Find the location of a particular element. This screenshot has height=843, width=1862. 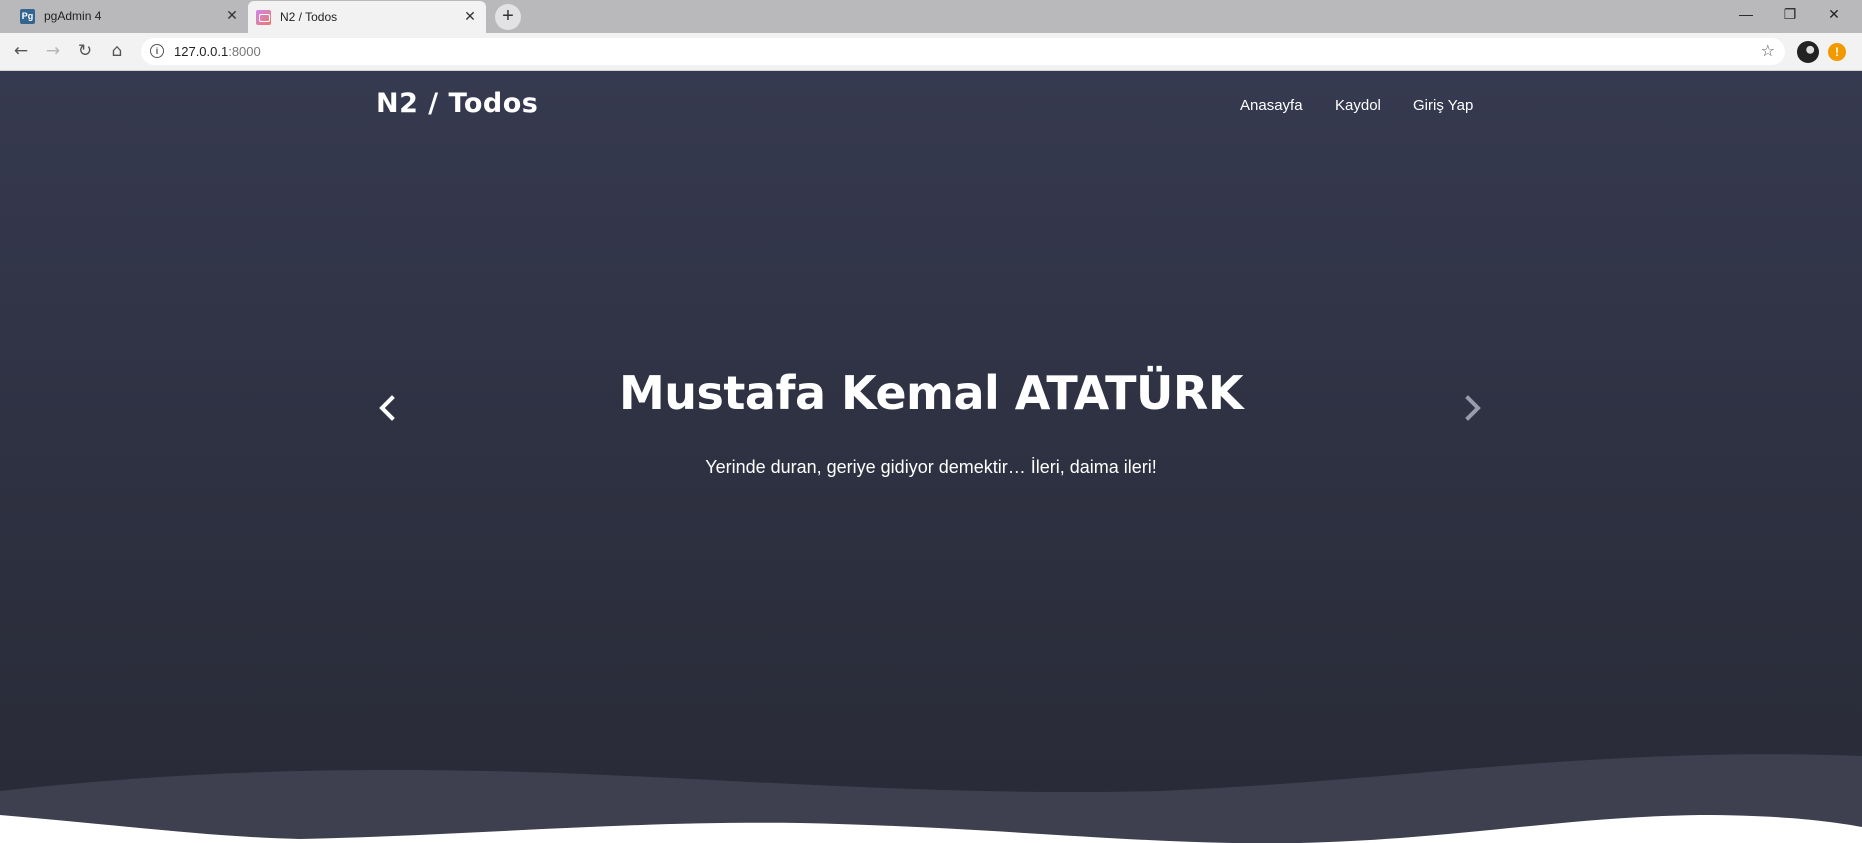

minimize-button: — is located at coordinates (1746, 14).